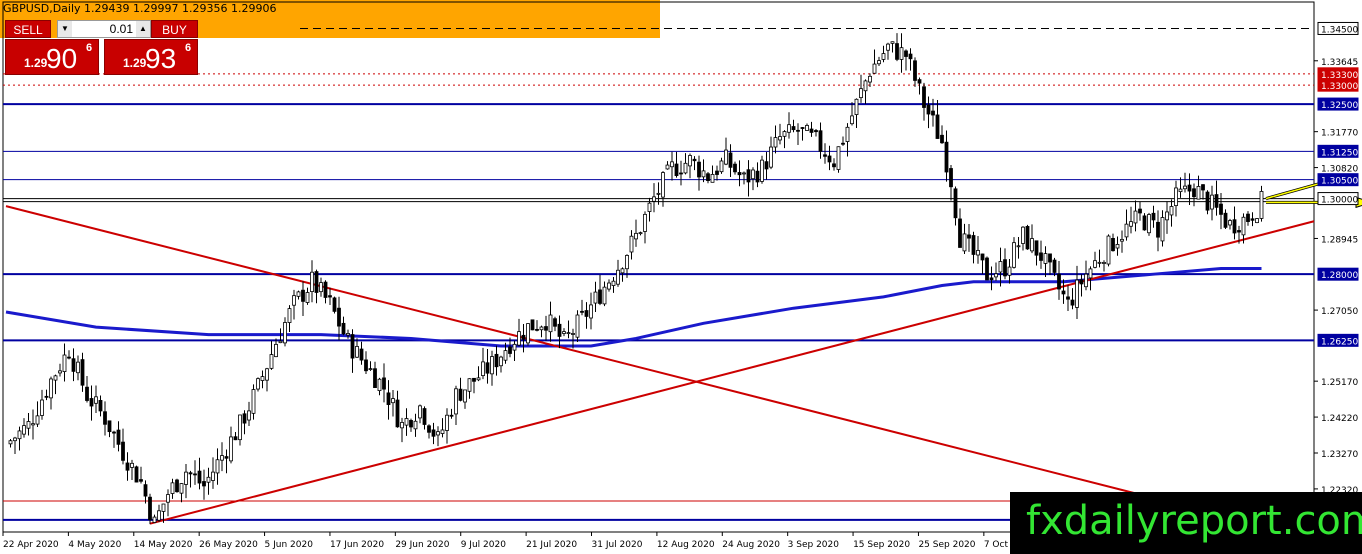 This screenshot has height=554, width=1362. What do you see at coordinates (1339, 383) in the screenshot?
I see `y-tick-label: 1.25170` at bounding box center [1339, 383].